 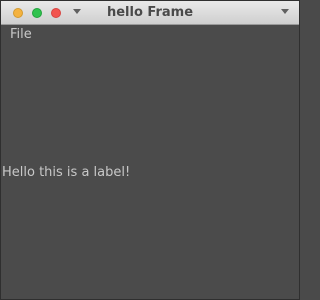 What do you see at coordinates (285, 11) in the screenshot?
I see `window-options-chevron-down-icon` at bounding box center [285, 11].